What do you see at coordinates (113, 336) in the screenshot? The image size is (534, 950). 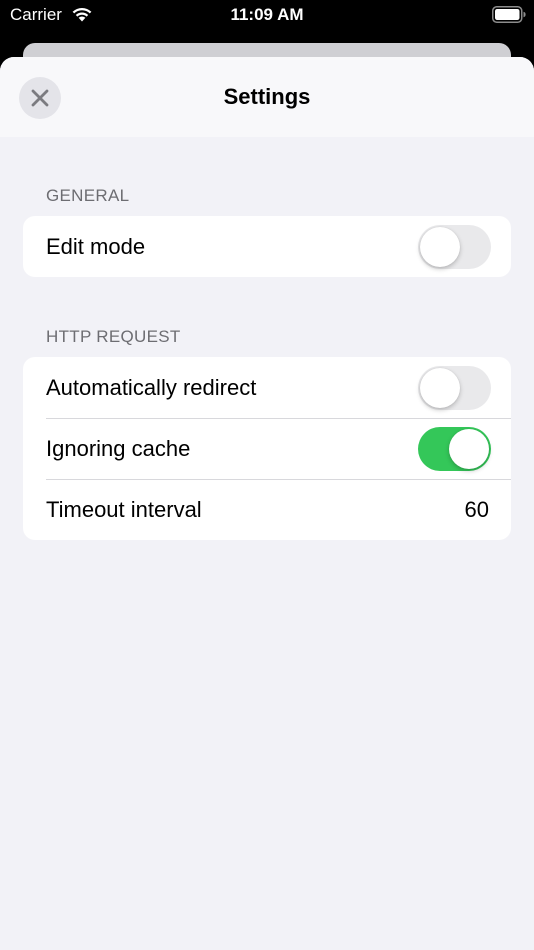 I see `section-header-http-request: HTTP REQUEST` at bounding box center [113, 336].